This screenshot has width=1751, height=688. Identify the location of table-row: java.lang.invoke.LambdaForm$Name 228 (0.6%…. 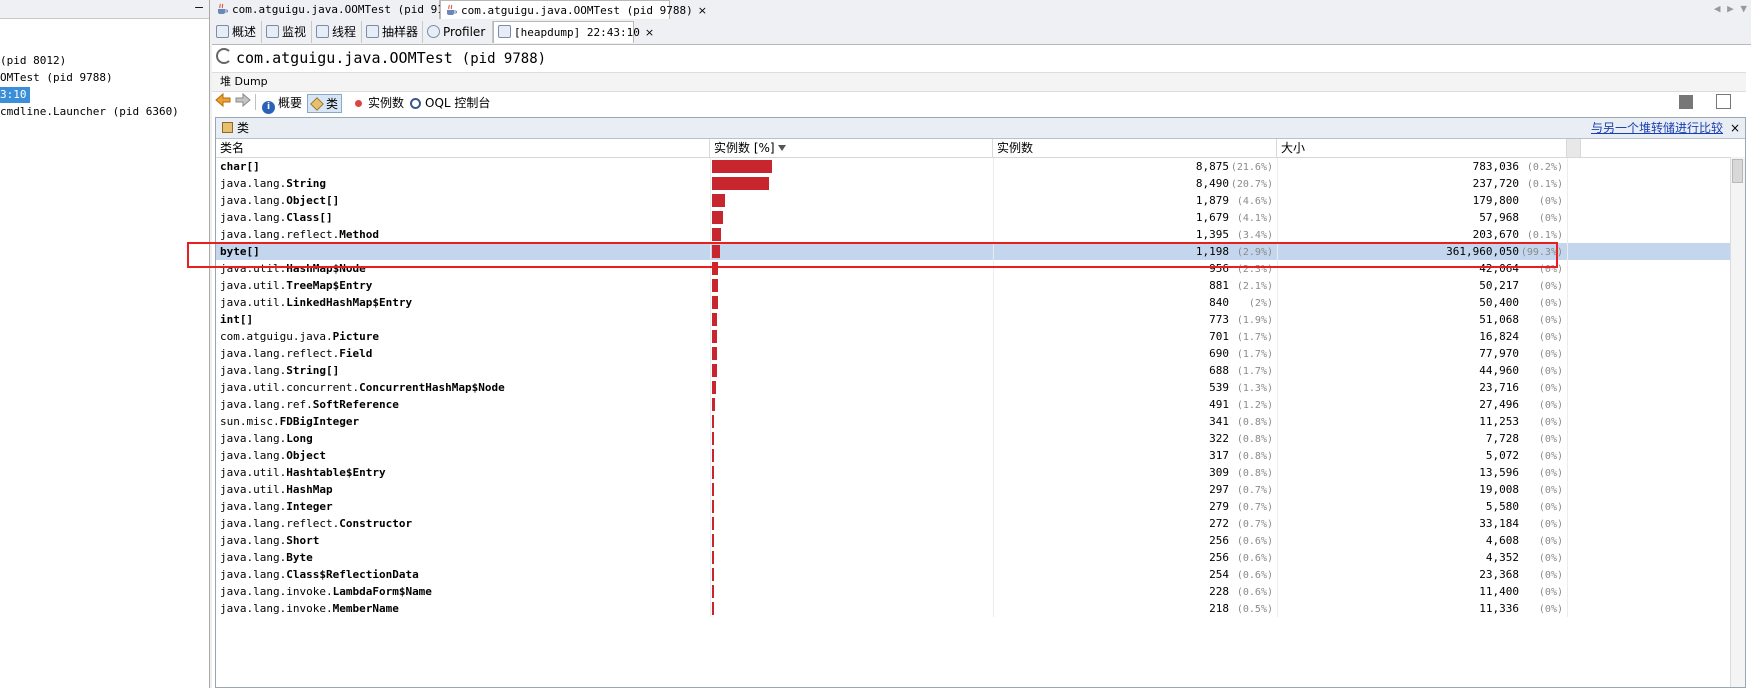
(980, 591).